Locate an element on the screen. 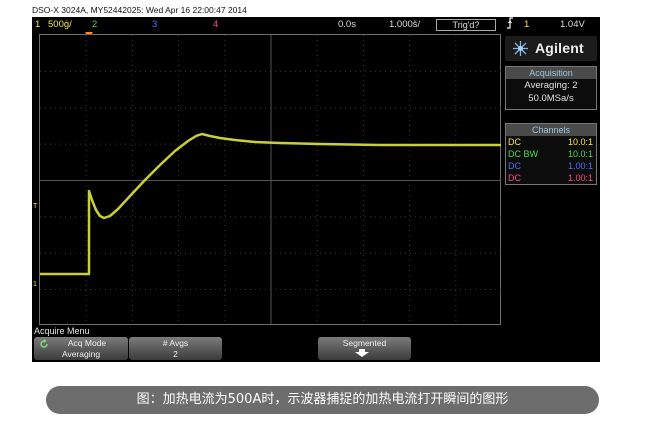 The width and height of the screenshot is (645, 428). segmented-softkey: Segmented is located at coordinates (364, 348).